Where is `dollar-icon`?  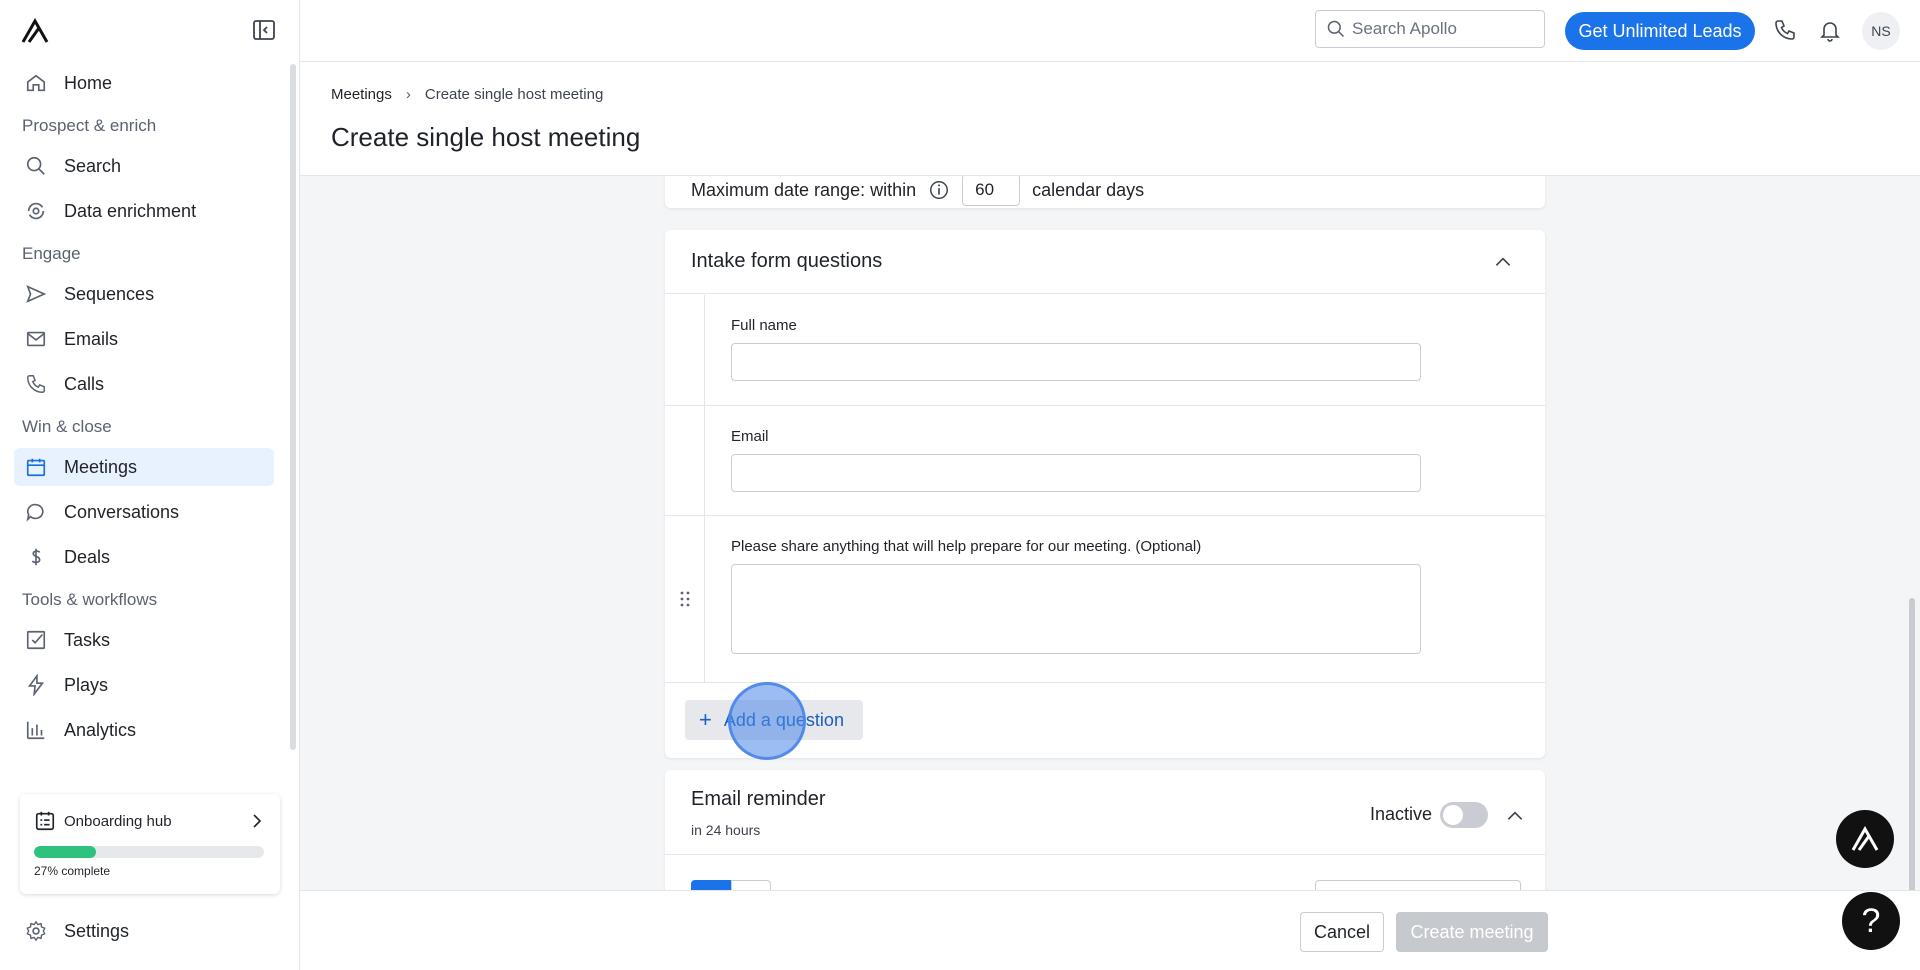
dollar-icon is located at coordinates (36, 557).